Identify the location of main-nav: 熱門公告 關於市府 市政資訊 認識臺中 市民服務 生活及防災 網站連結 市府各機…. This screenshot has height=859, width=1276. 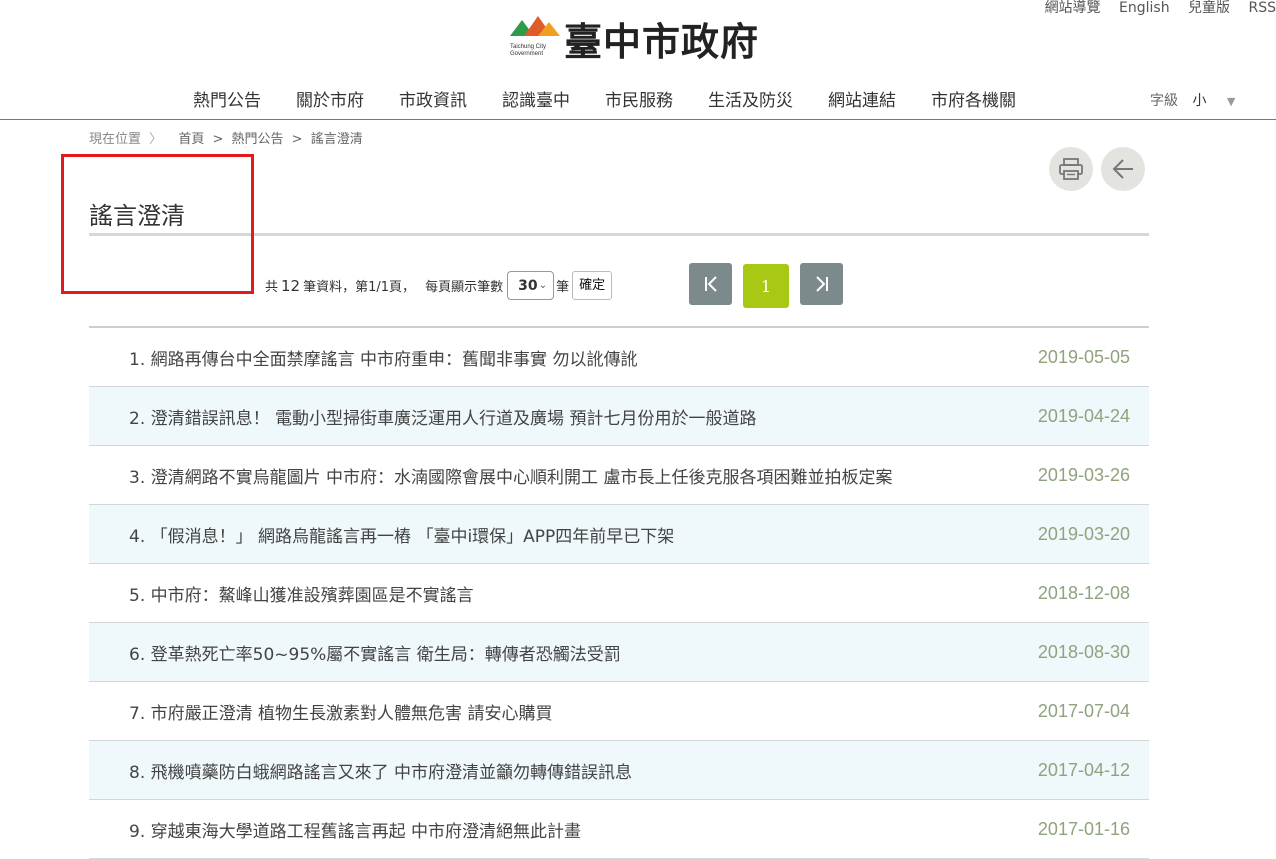
(622, 98).